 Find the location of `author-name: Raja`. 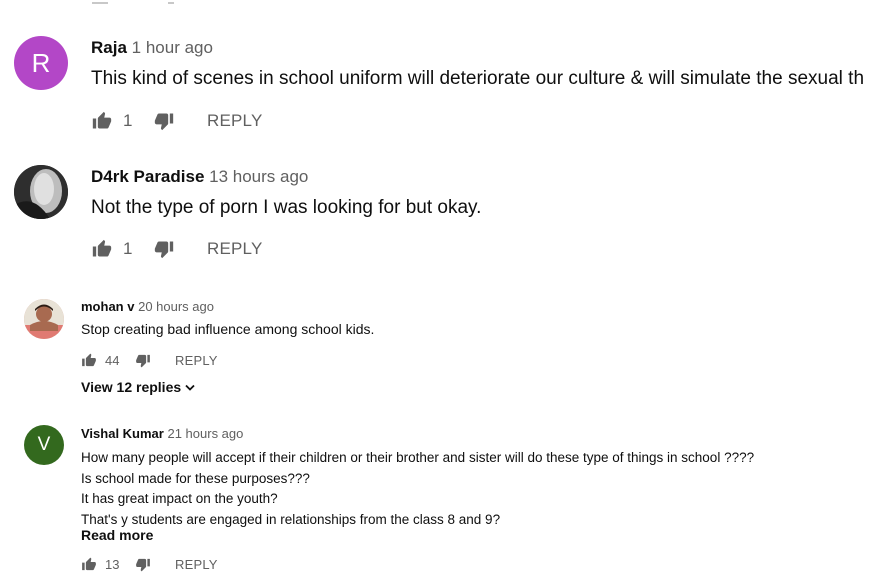

author-name: Raja is located at coordinates (109, 47).